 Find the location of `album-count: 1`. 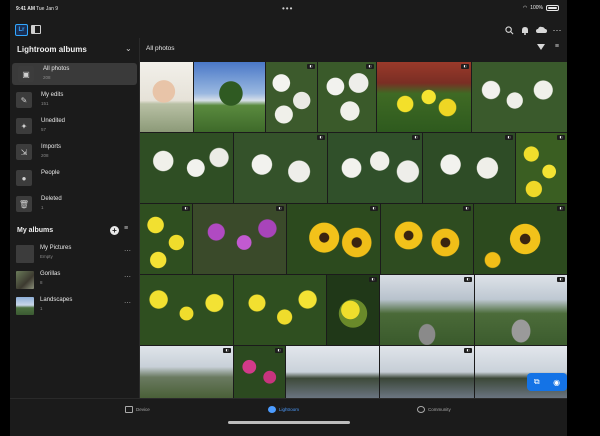

album-count: 1 is located at coordinates (41, 308).